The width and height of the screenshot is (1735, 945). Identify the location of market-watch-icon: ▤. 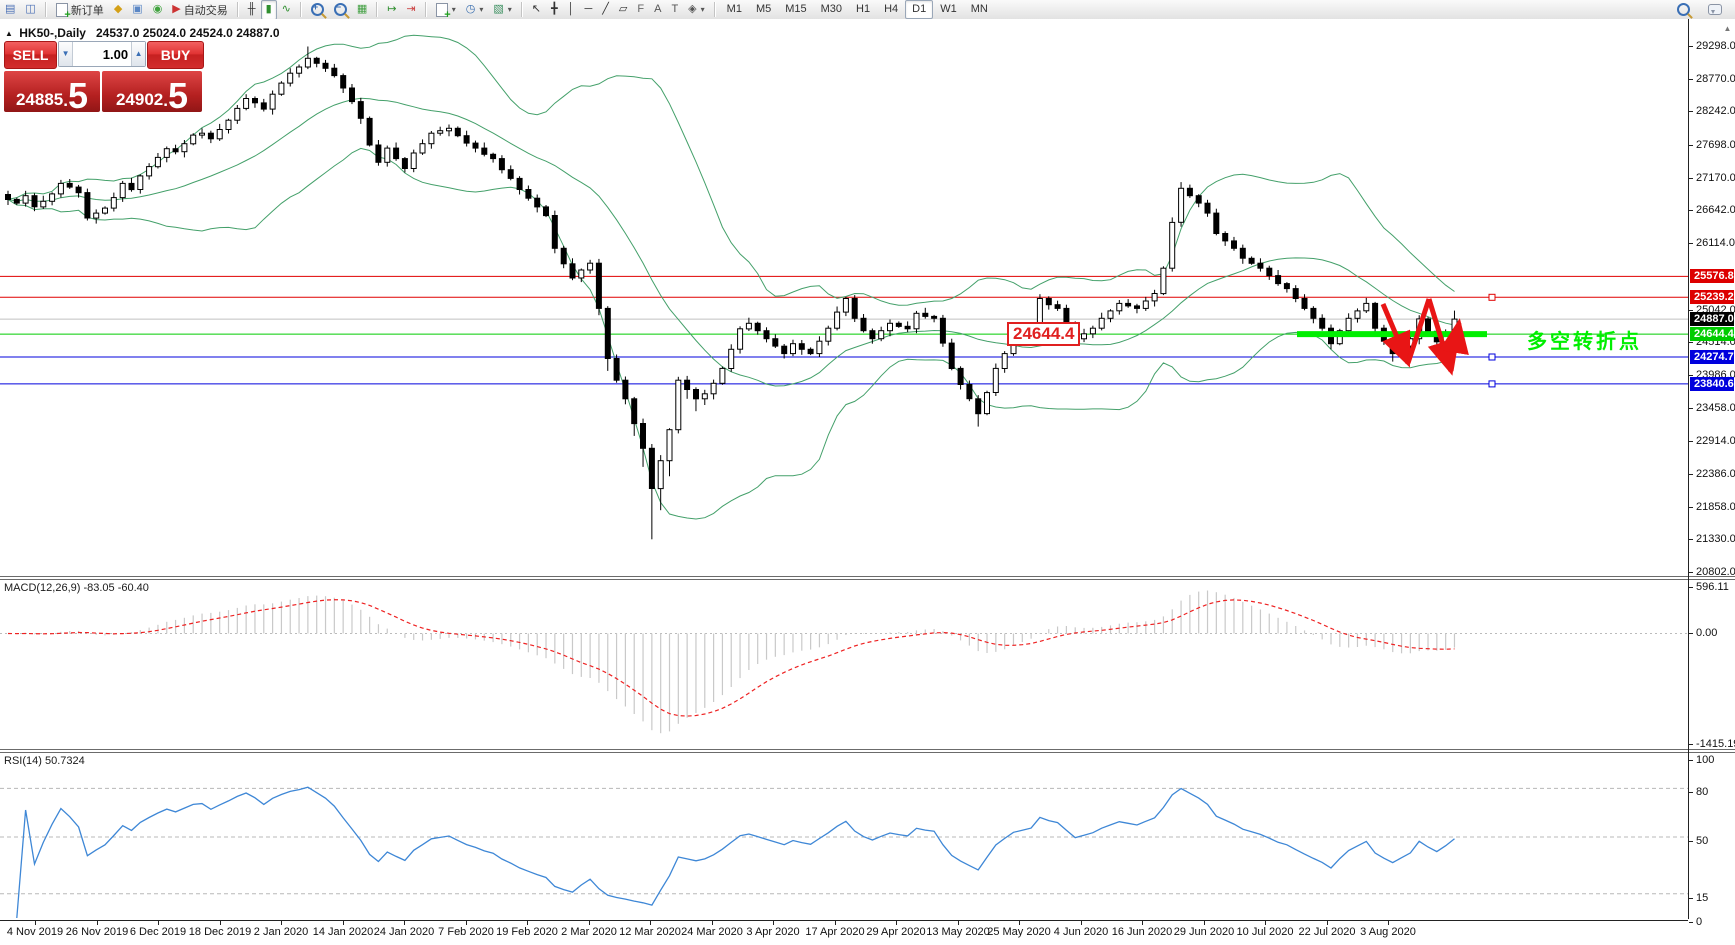
(10, 10).